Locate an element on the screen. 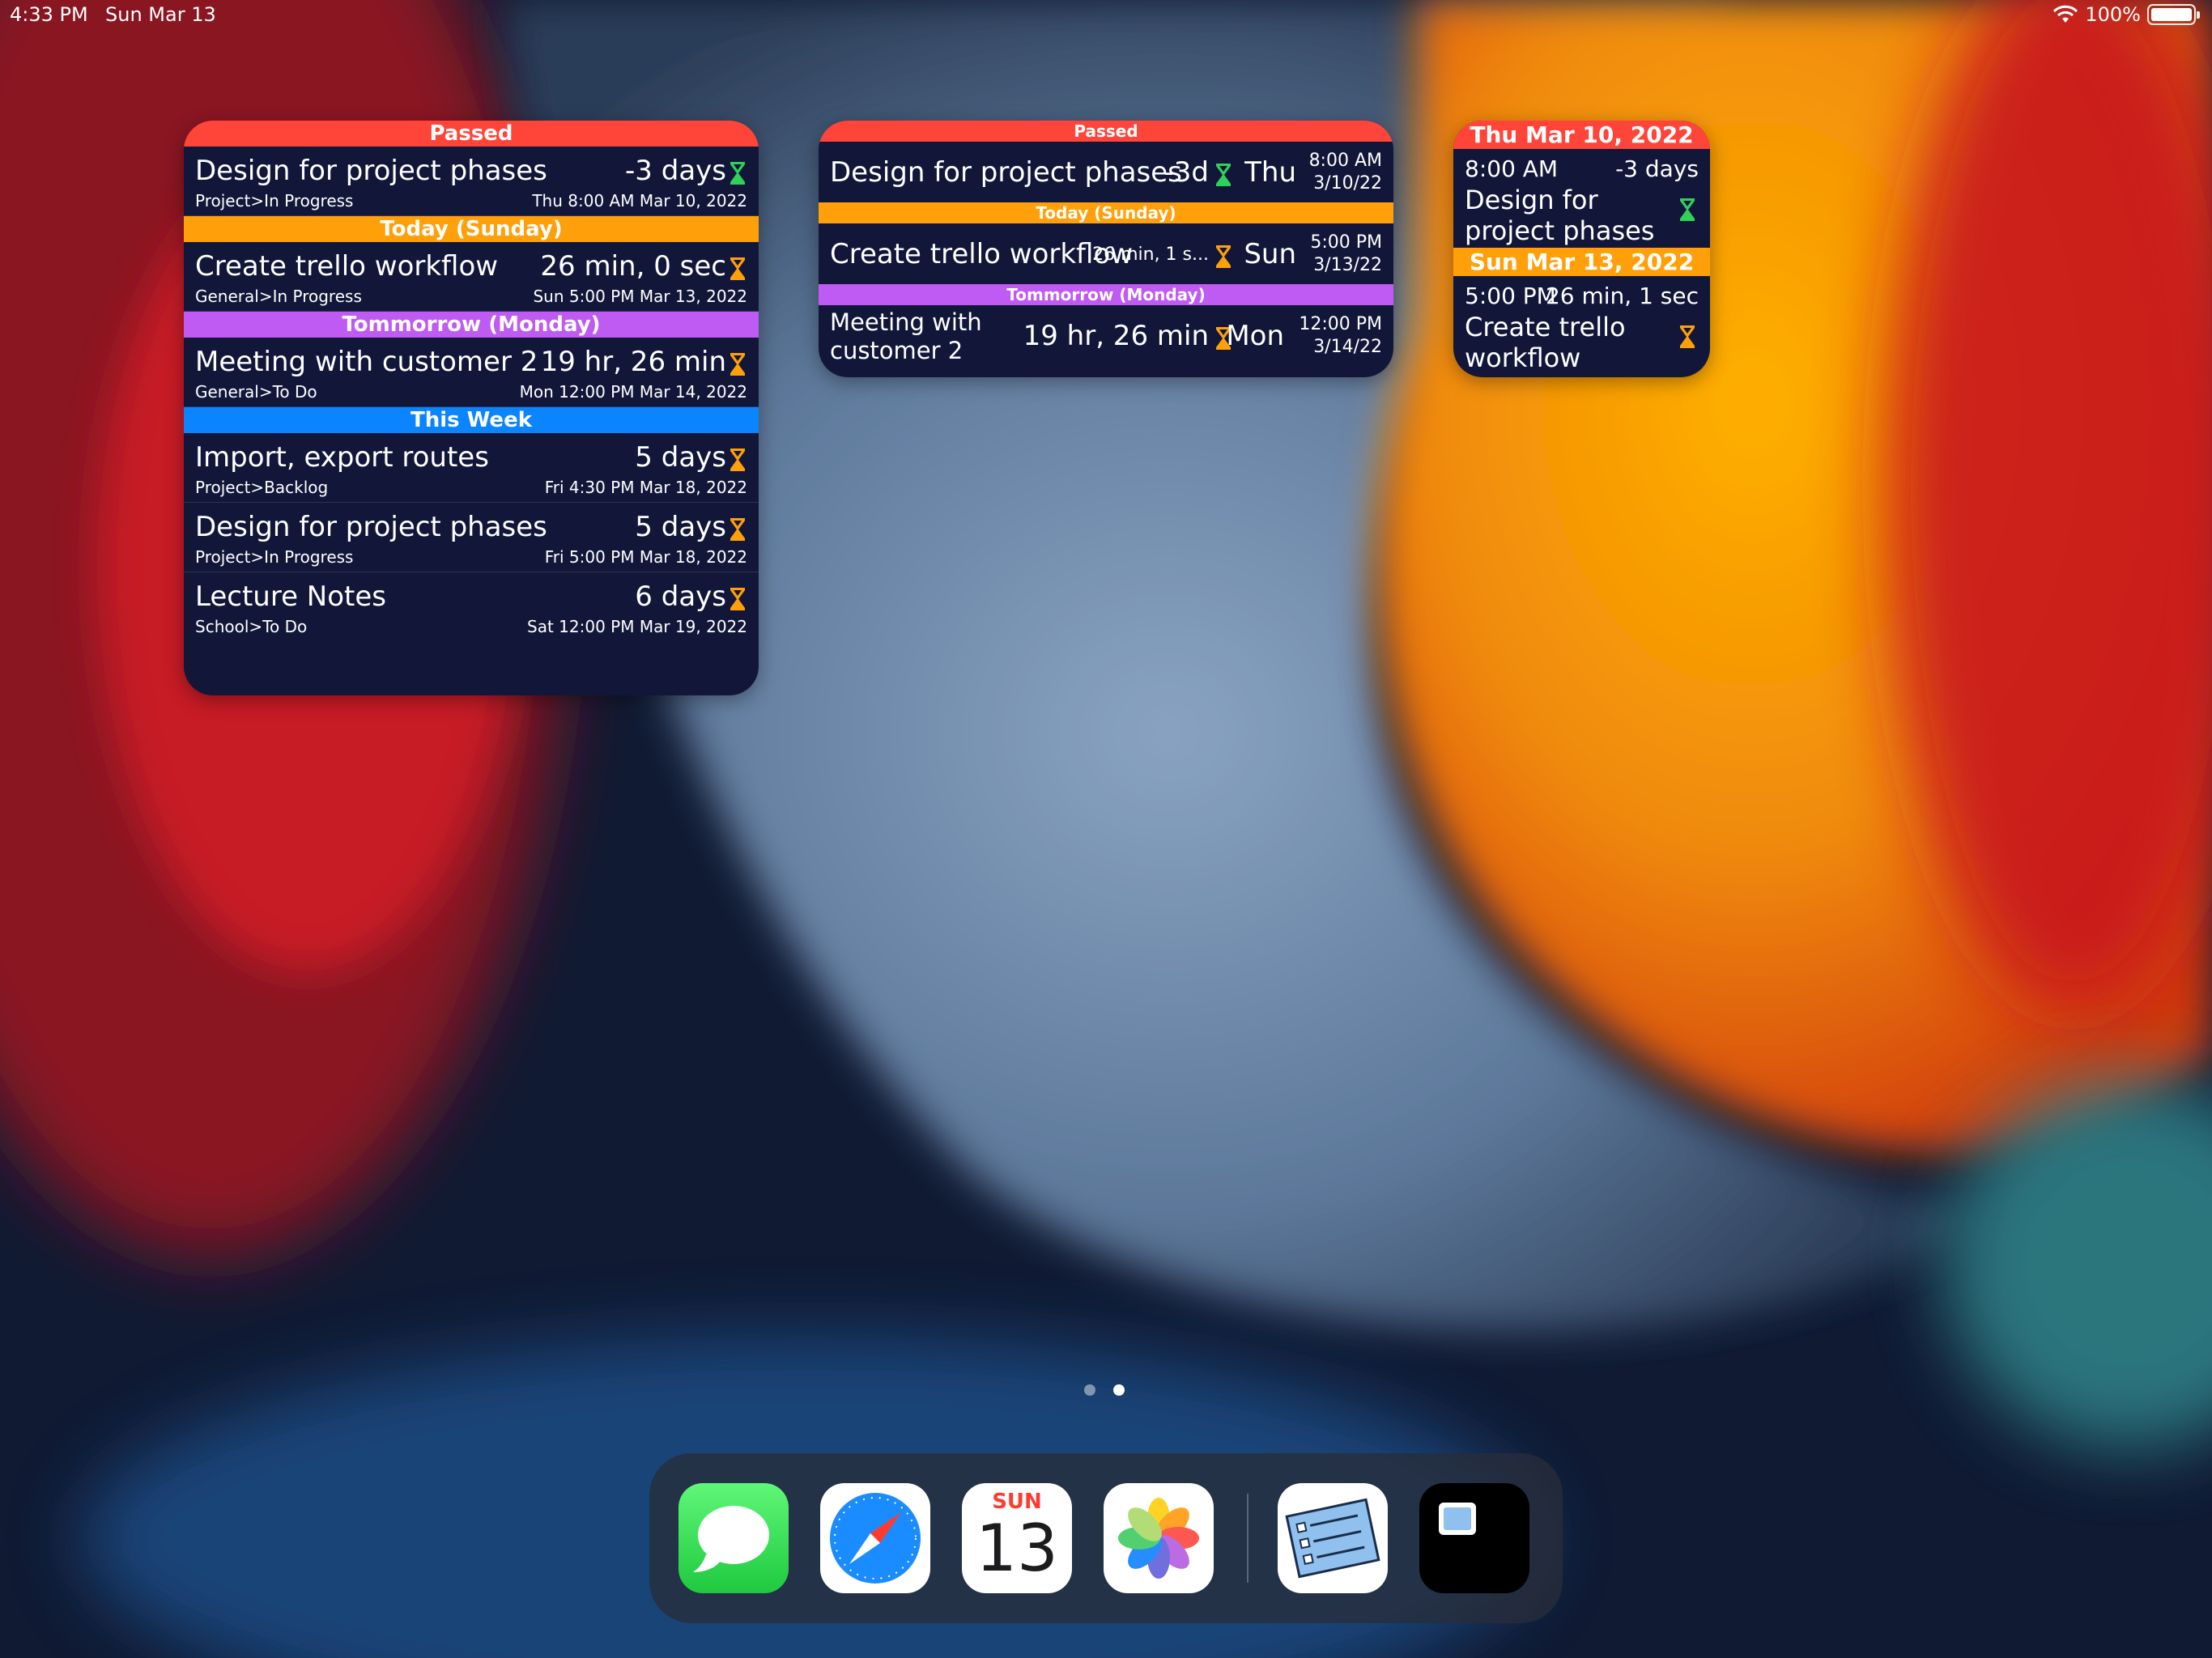  task-datetime: Mon 12:00 PM Mar 14, 2022 is located at coordinates (633, 392).